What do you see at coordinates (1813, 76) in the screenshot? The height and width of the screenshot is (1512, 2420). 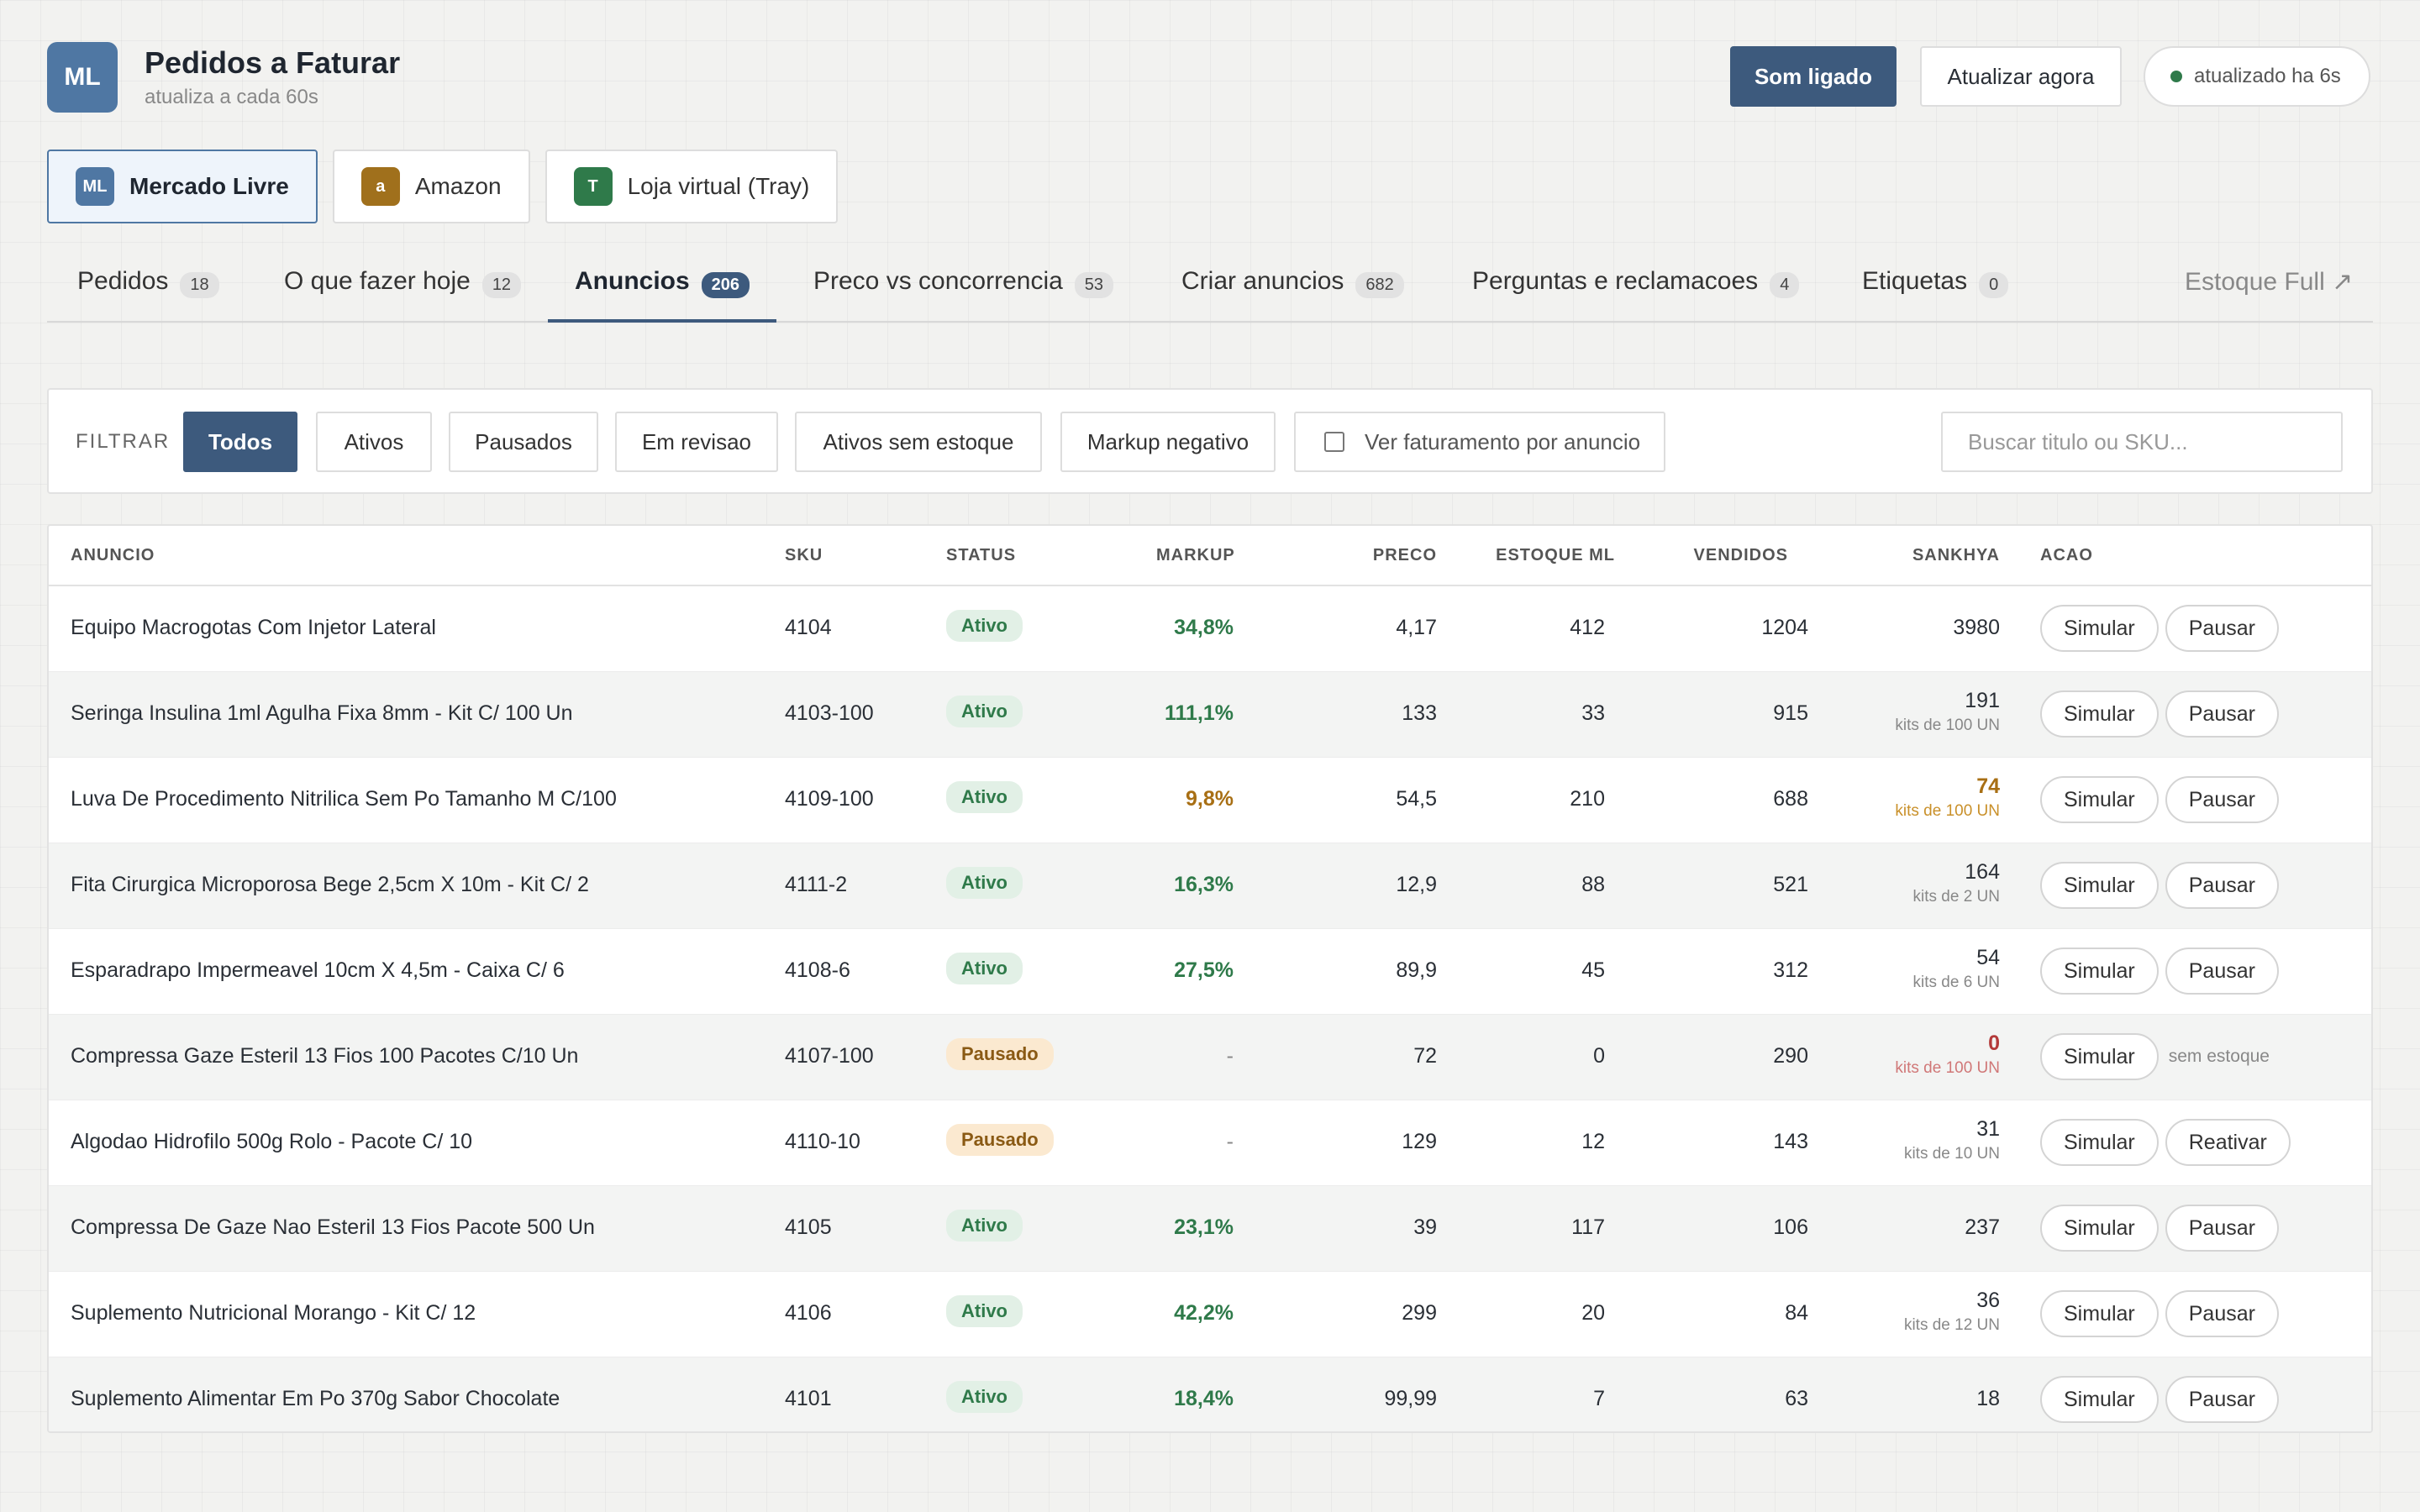 I see `sound-toggle-button: Som ligado` at bounding box center [1813, 76].